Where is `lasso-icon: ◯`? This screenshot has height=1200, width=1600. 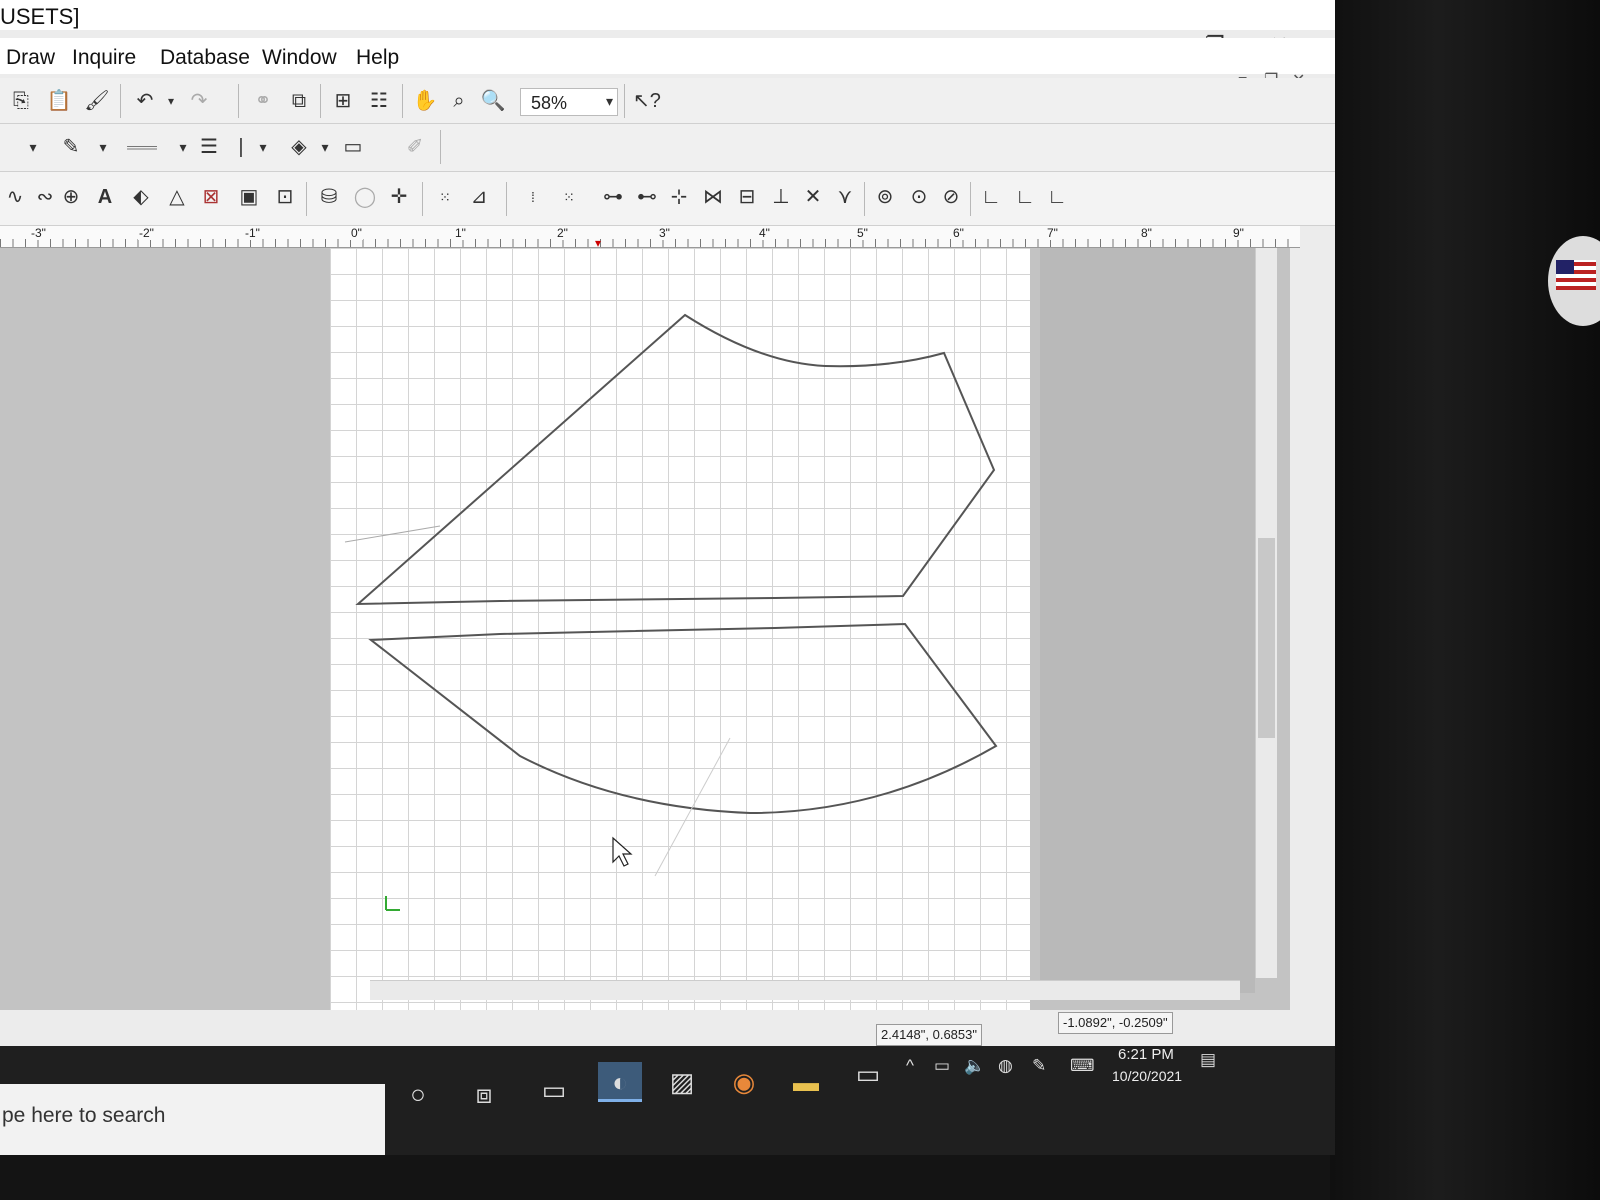 lasso-icon: ◯ is located at coordinates (365, 197).